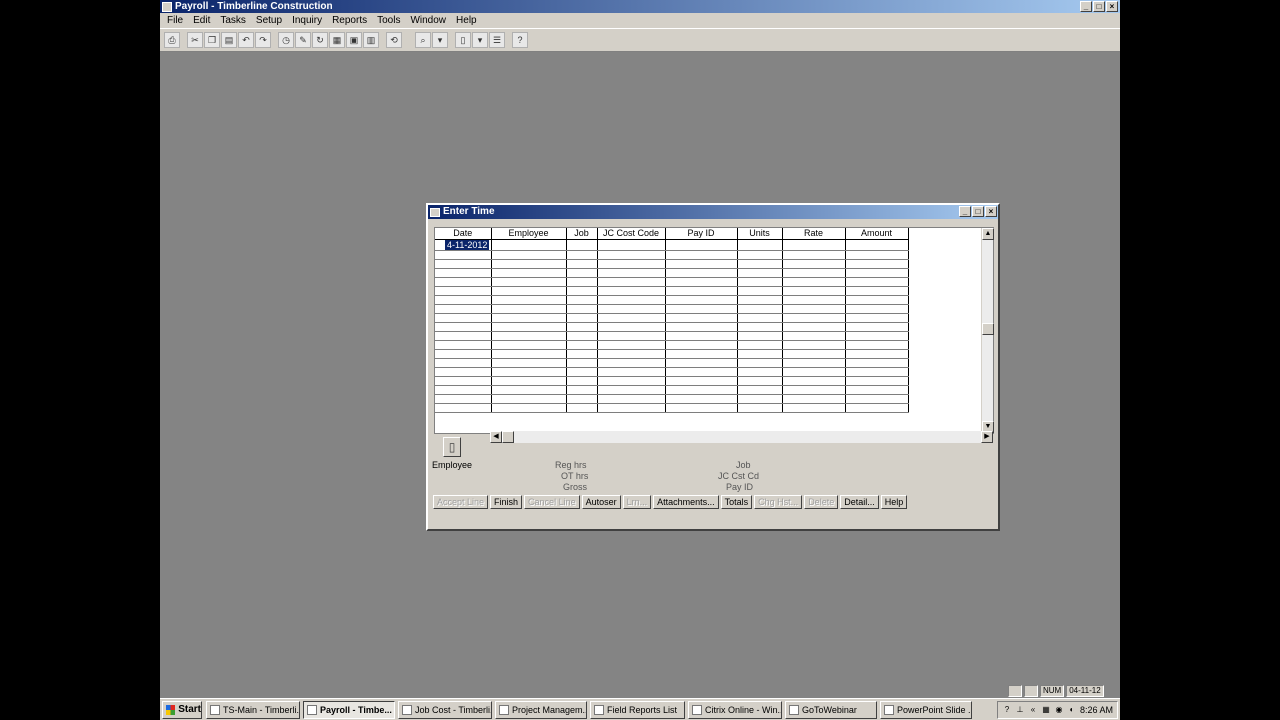 The height and width of the screenshot is (720, 1280). What do you see at coordinates (307, 20) in the screenshot?
I see `menu-inquiry: Inquiry` at bounding box center [307, 20].